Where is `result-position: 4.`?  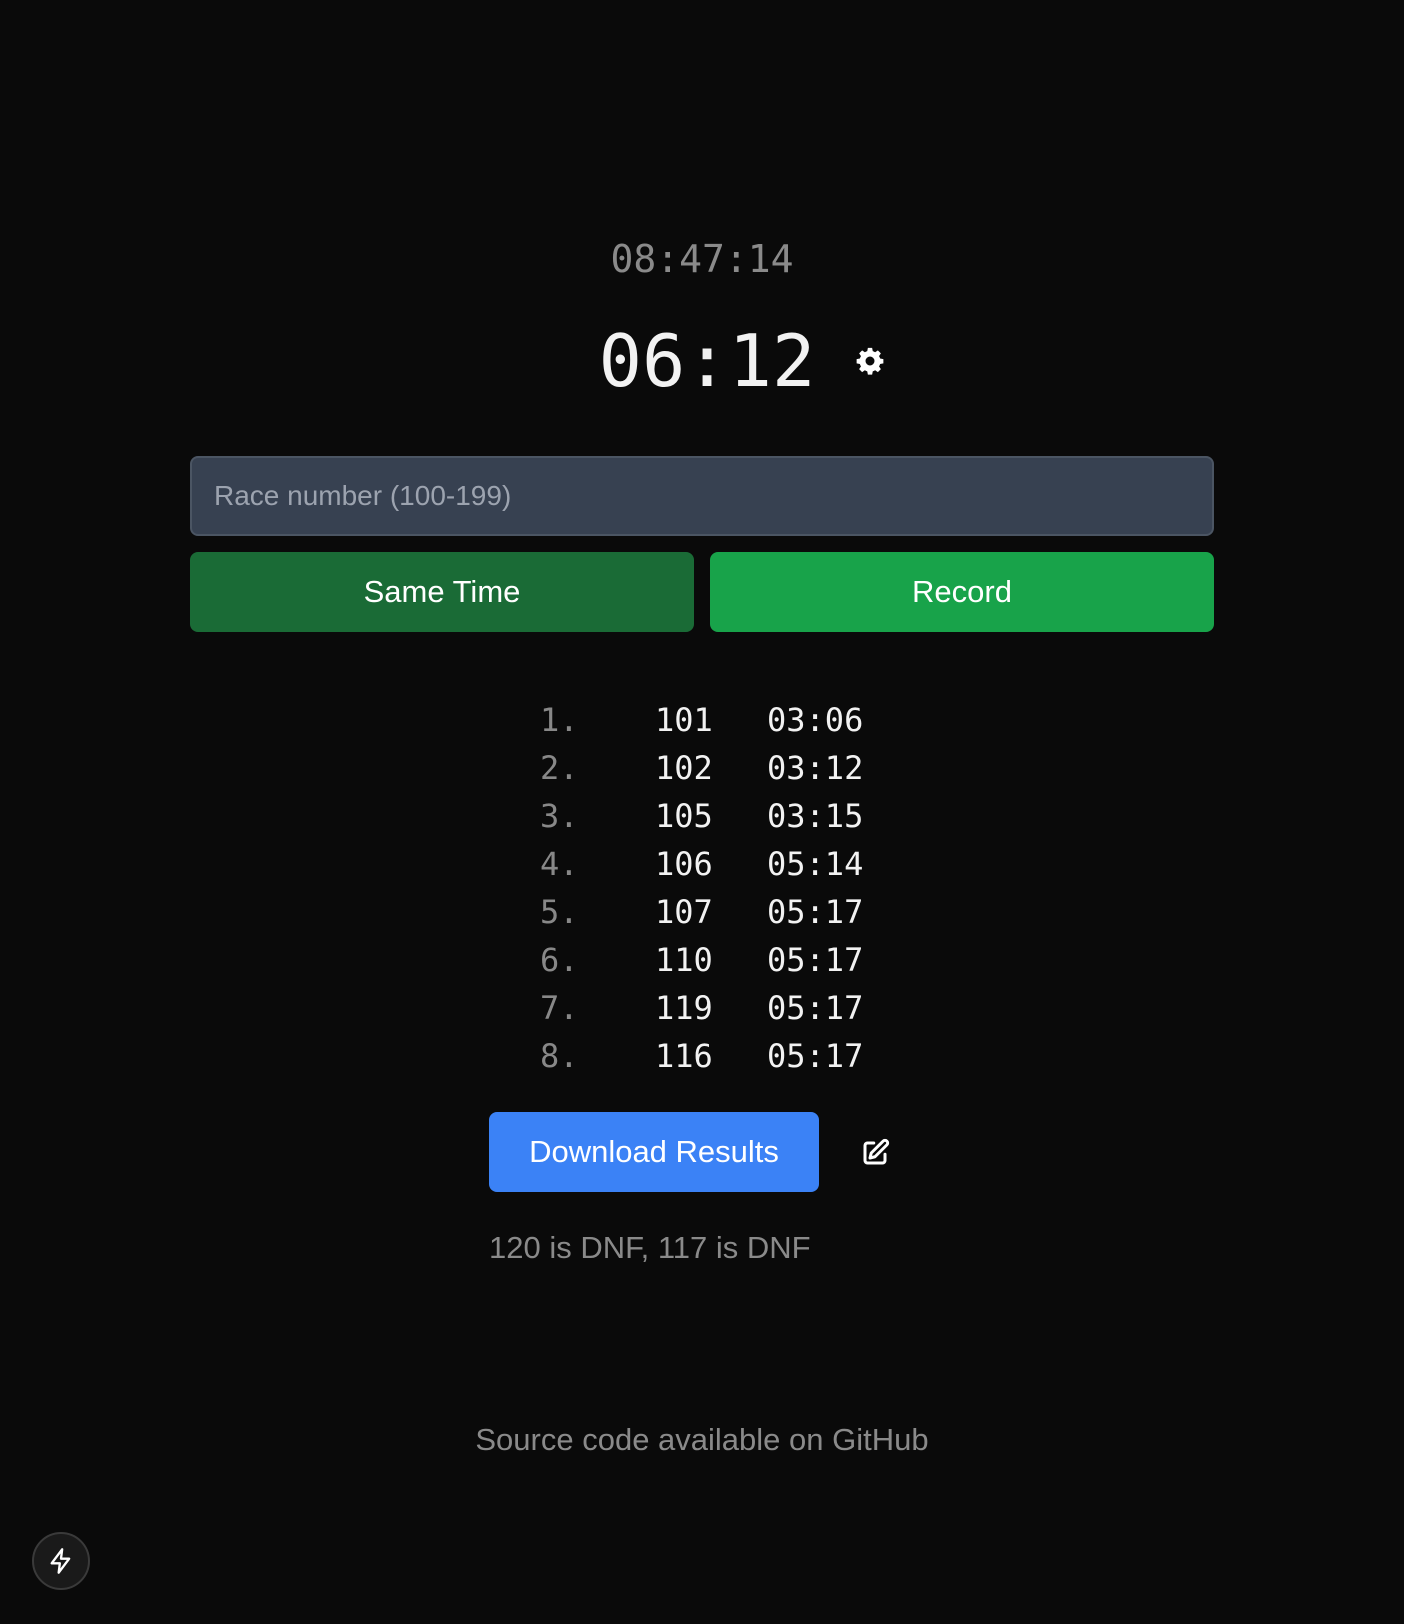
result-position: 4. is located at coordinates (559, 864).